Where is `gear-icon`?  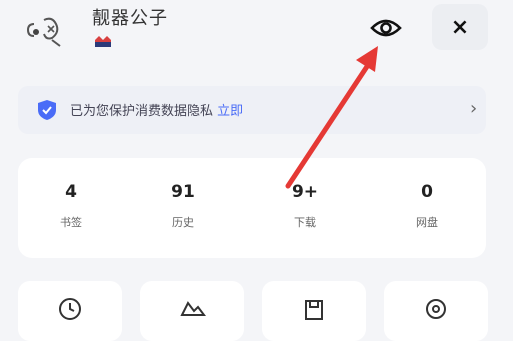 gear-icon is located at coordinates (436, 309).